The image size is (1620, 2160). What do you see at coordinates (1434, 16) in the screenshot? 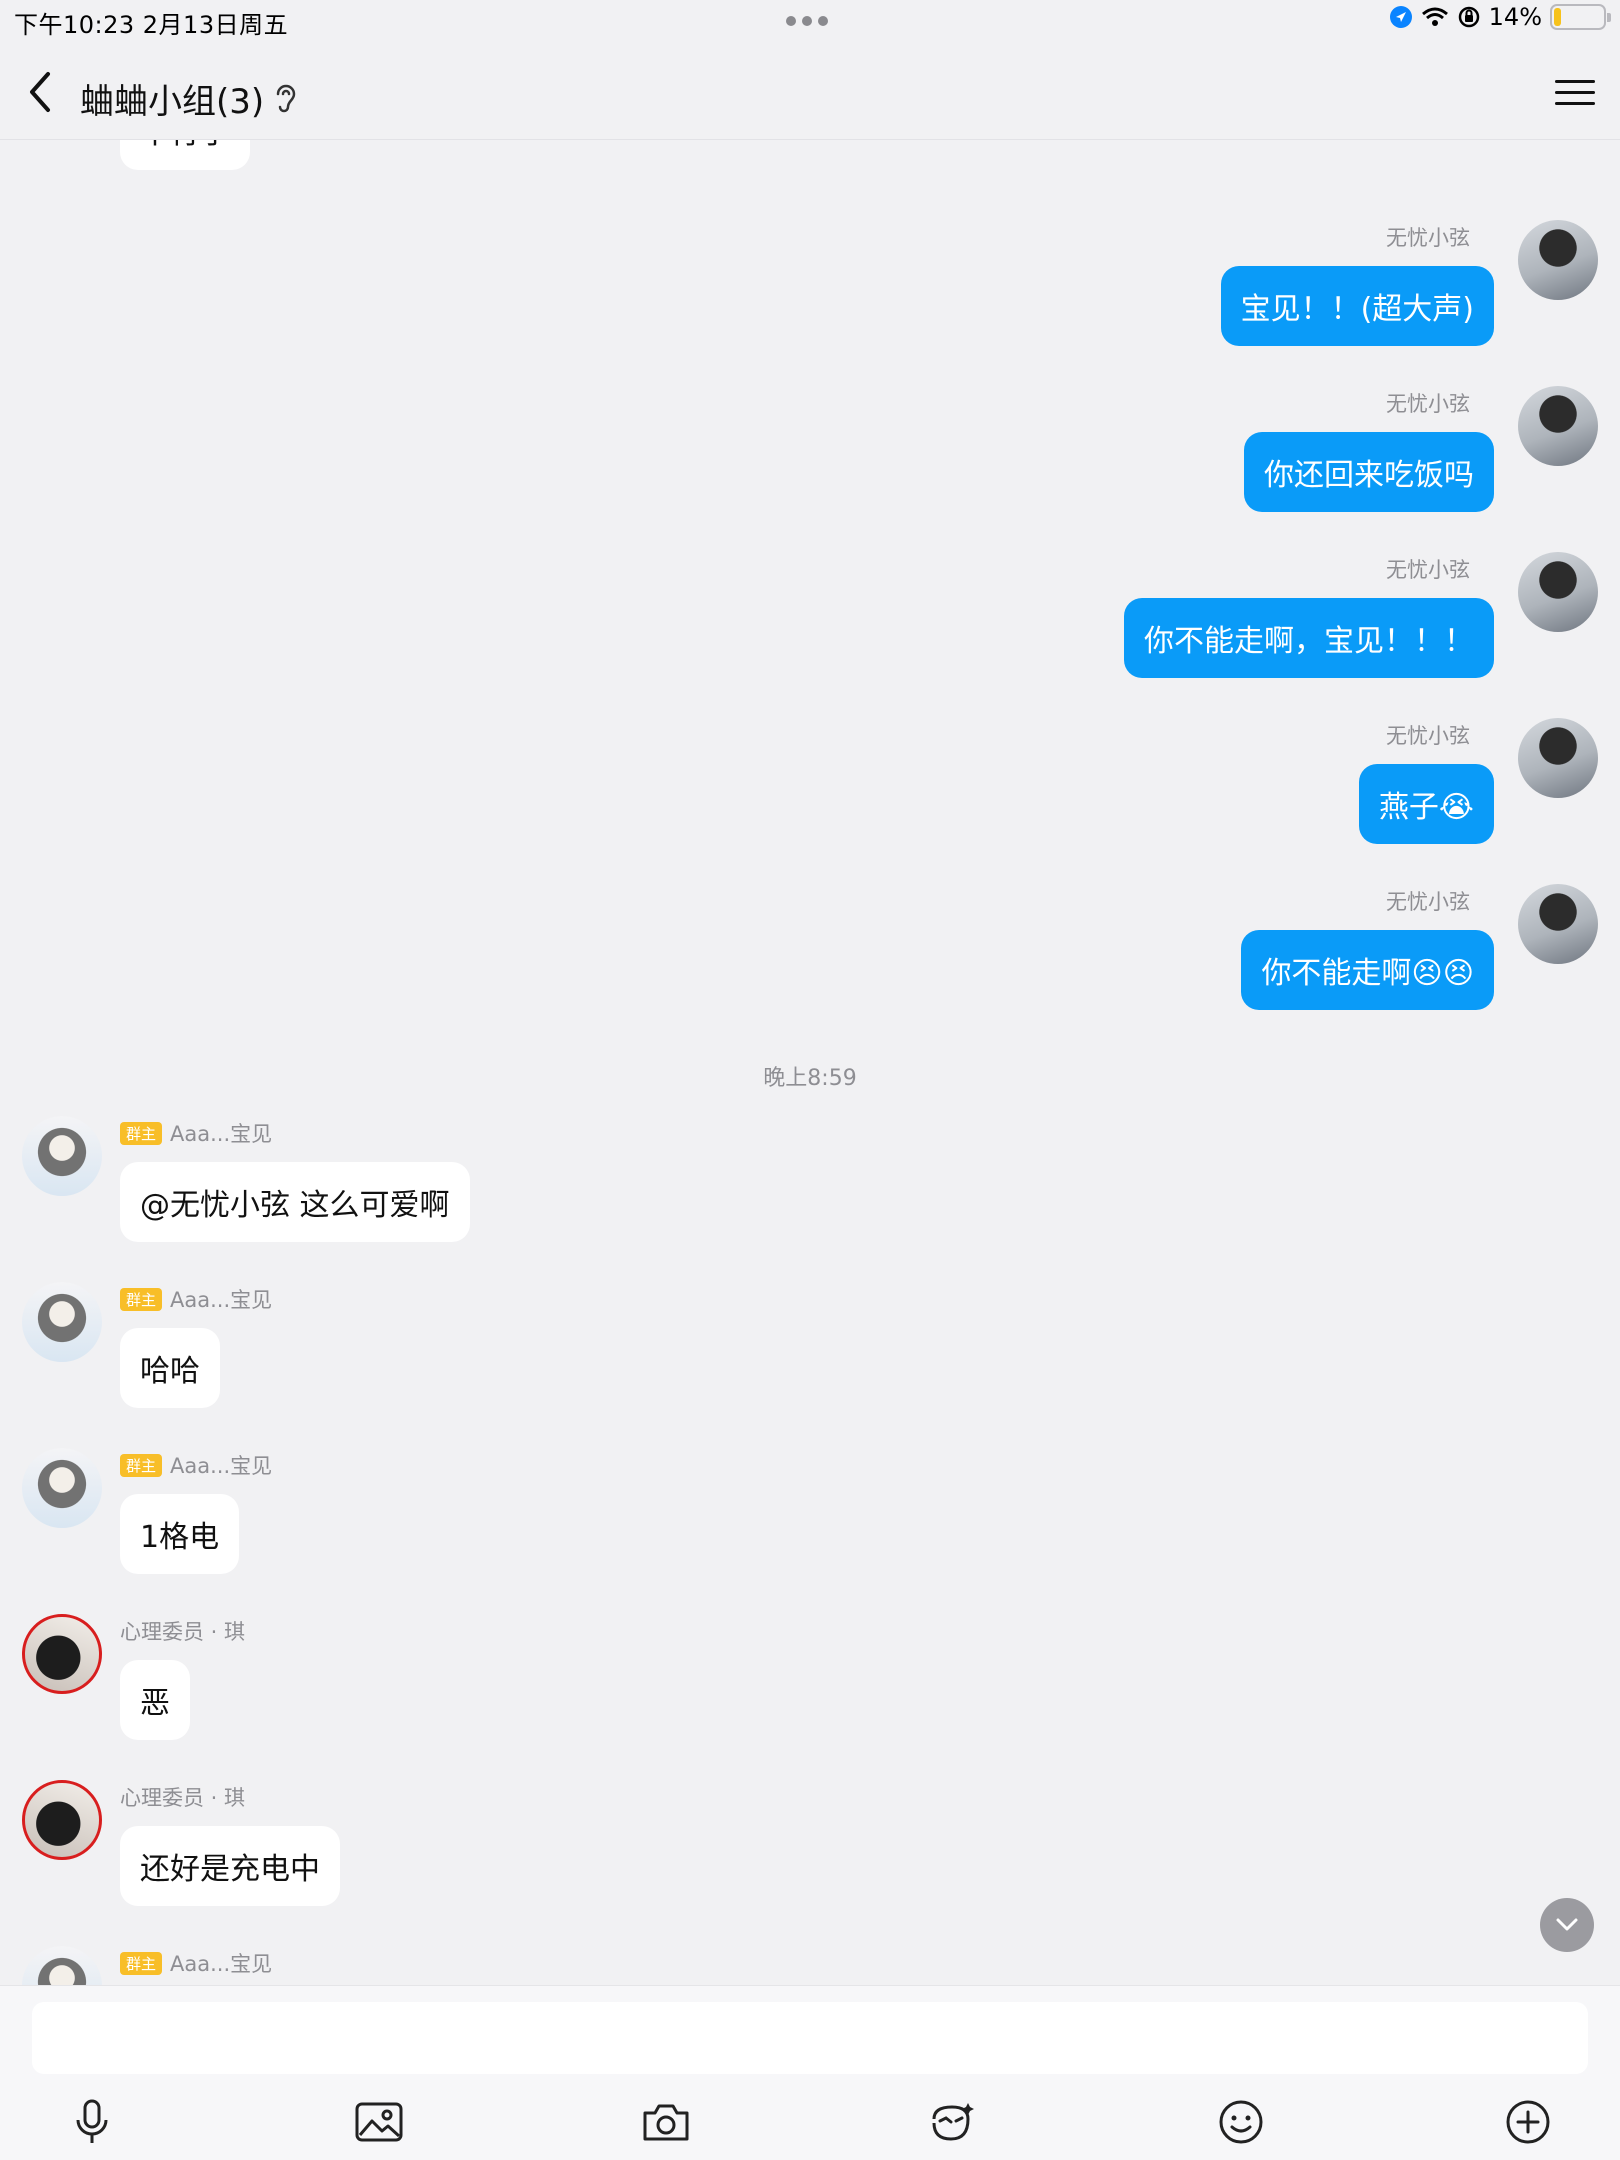
I see `wifi-icon` at bounding box center [1434, 16].